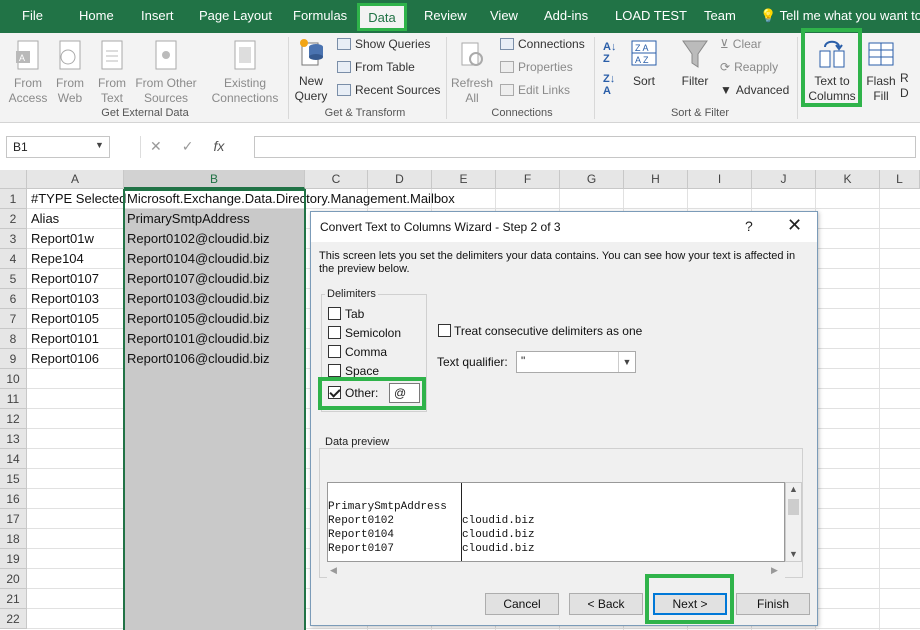  What do you see at coordinates (749, 67) in the screenshot?
I see `reapply-button: ⟳ Reapply` at bounding box center [749, 67].